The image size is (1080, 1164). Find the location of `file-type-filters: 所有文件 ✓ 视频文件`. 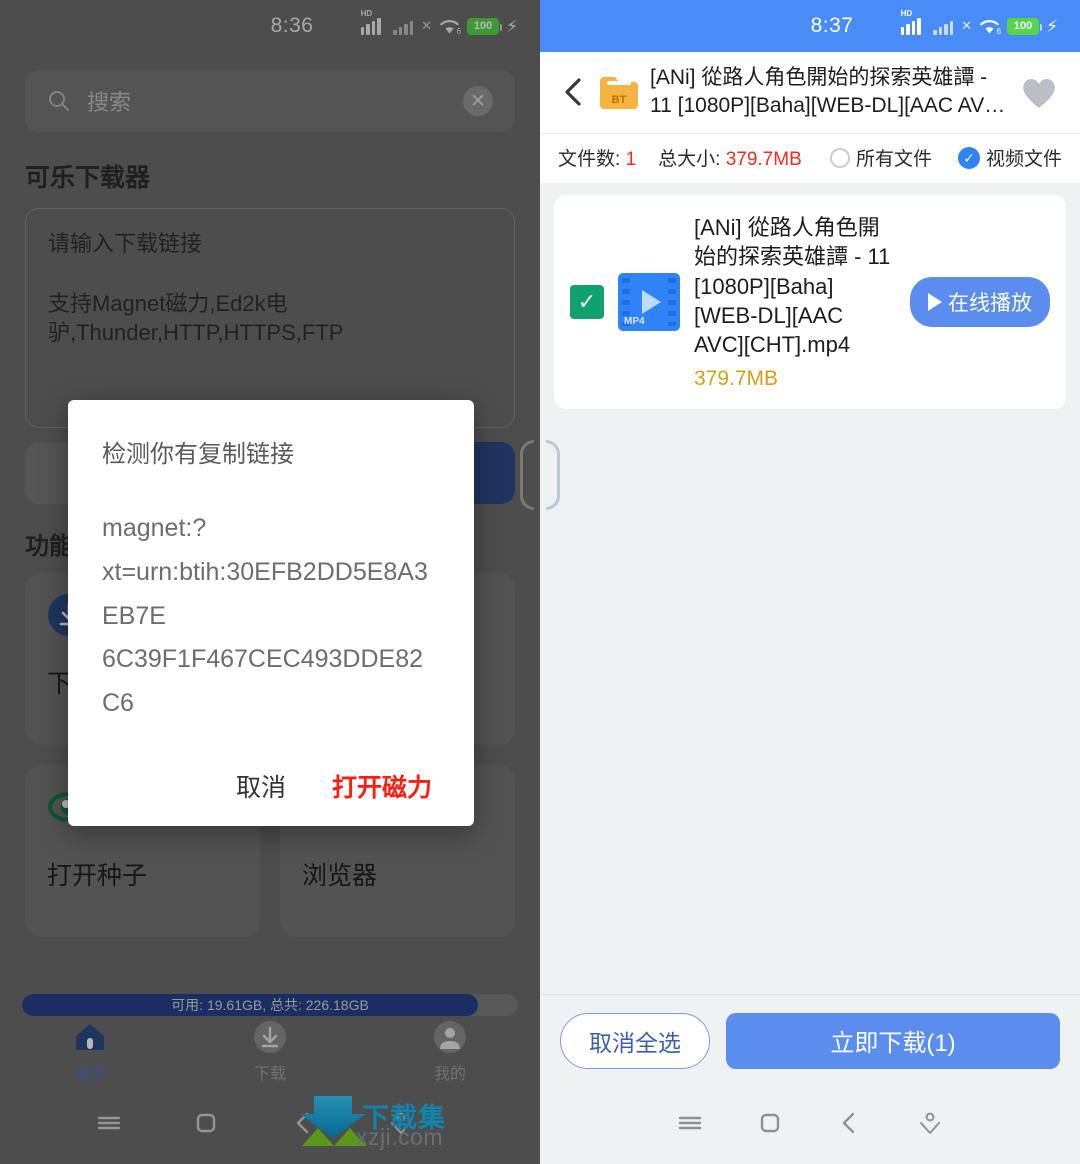

file-type-filters: 所有文件 ✓ 视频文件 is located at coordinates (945, 157).